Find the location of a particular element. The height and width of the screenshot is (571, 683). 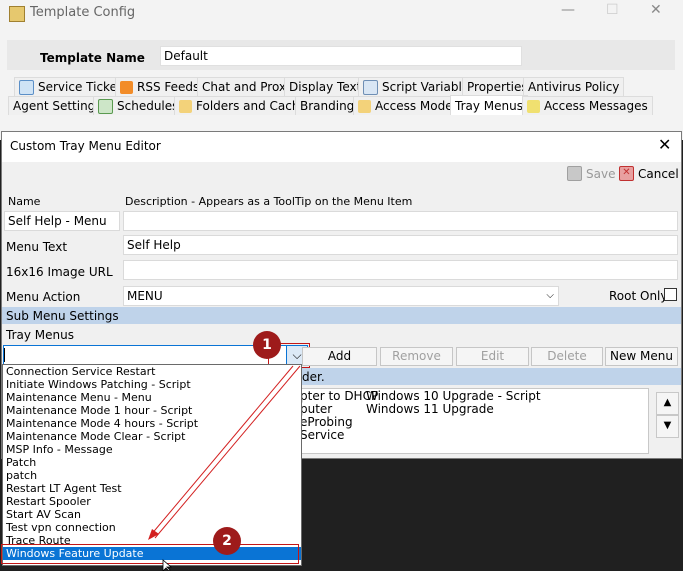

annotation-arrow-line-b is located at coordinates (227, 452).